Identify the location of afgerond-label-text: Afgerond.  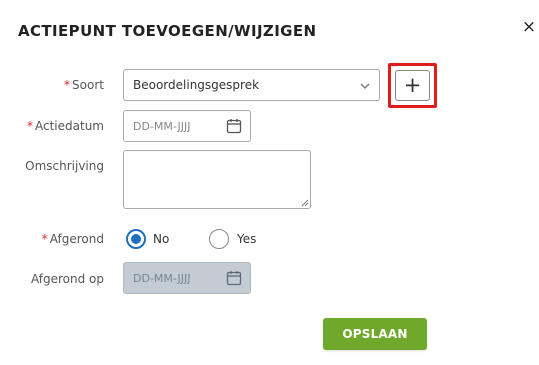
(76, 239).